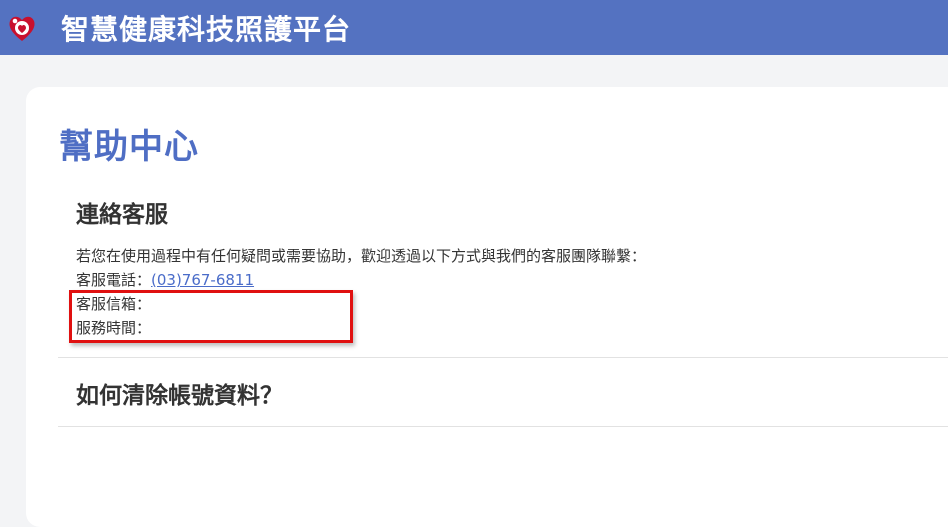 The height and width of the screenshot is (527, 948). Describe the element at coordinates (211, 316) in the screenshot. I see `highlight-annotation-box` at that location.